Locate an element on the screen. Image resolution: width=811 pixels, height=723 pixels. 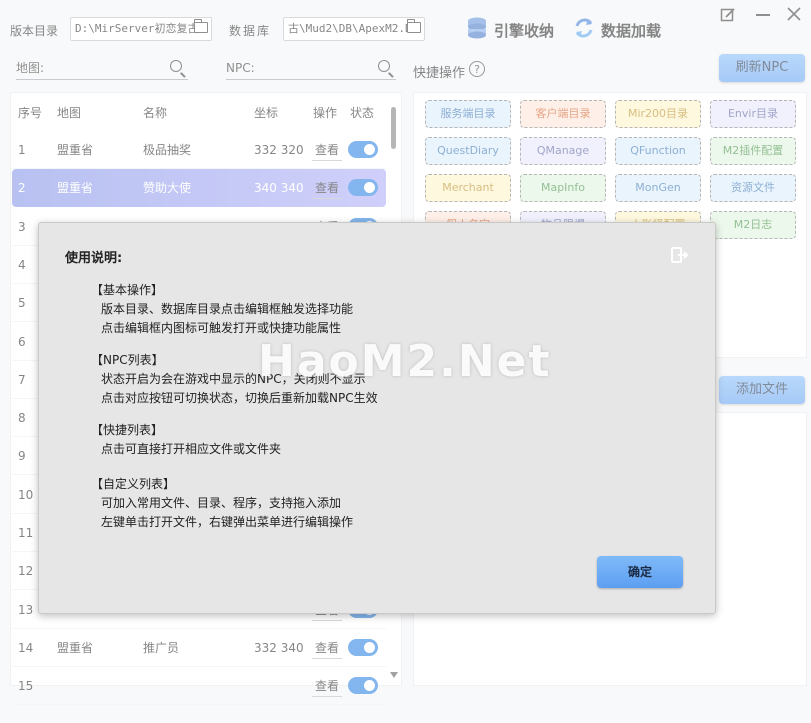
dialog-section-heading: 【自定义列表】 is located at coordinates (133, 484).